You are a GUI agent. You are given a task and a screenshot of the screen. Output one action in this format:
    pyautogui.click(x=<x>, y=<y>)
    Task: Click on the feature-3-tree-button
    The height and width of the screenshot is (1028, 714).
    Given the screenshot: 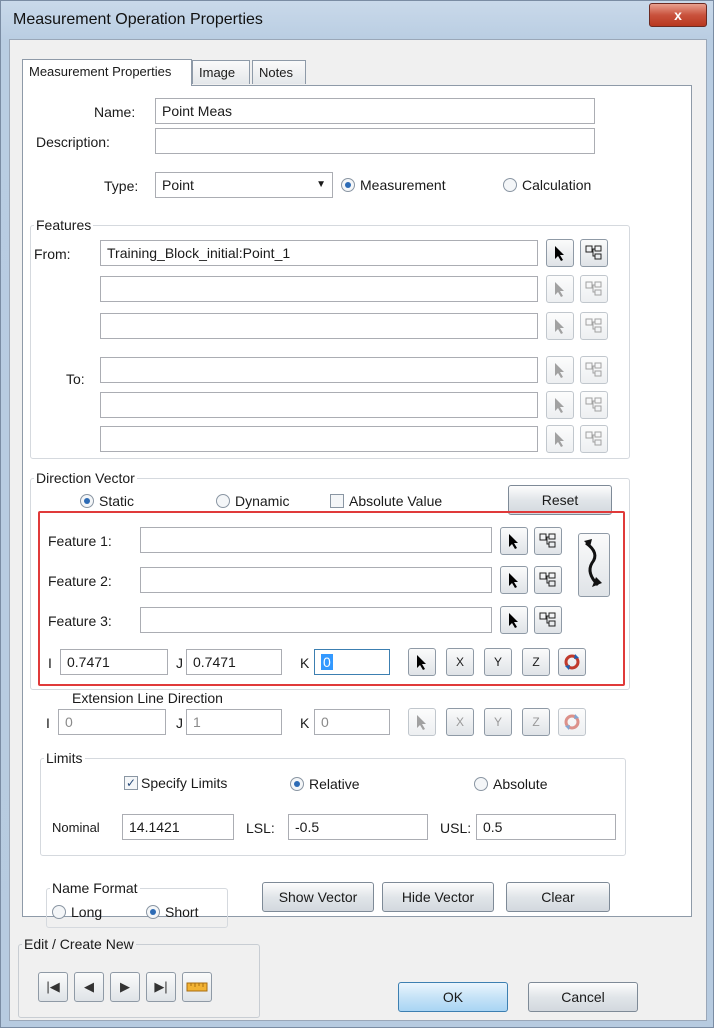 What is the action you would take?
    pyautogui.click(x=548, y=620)
    